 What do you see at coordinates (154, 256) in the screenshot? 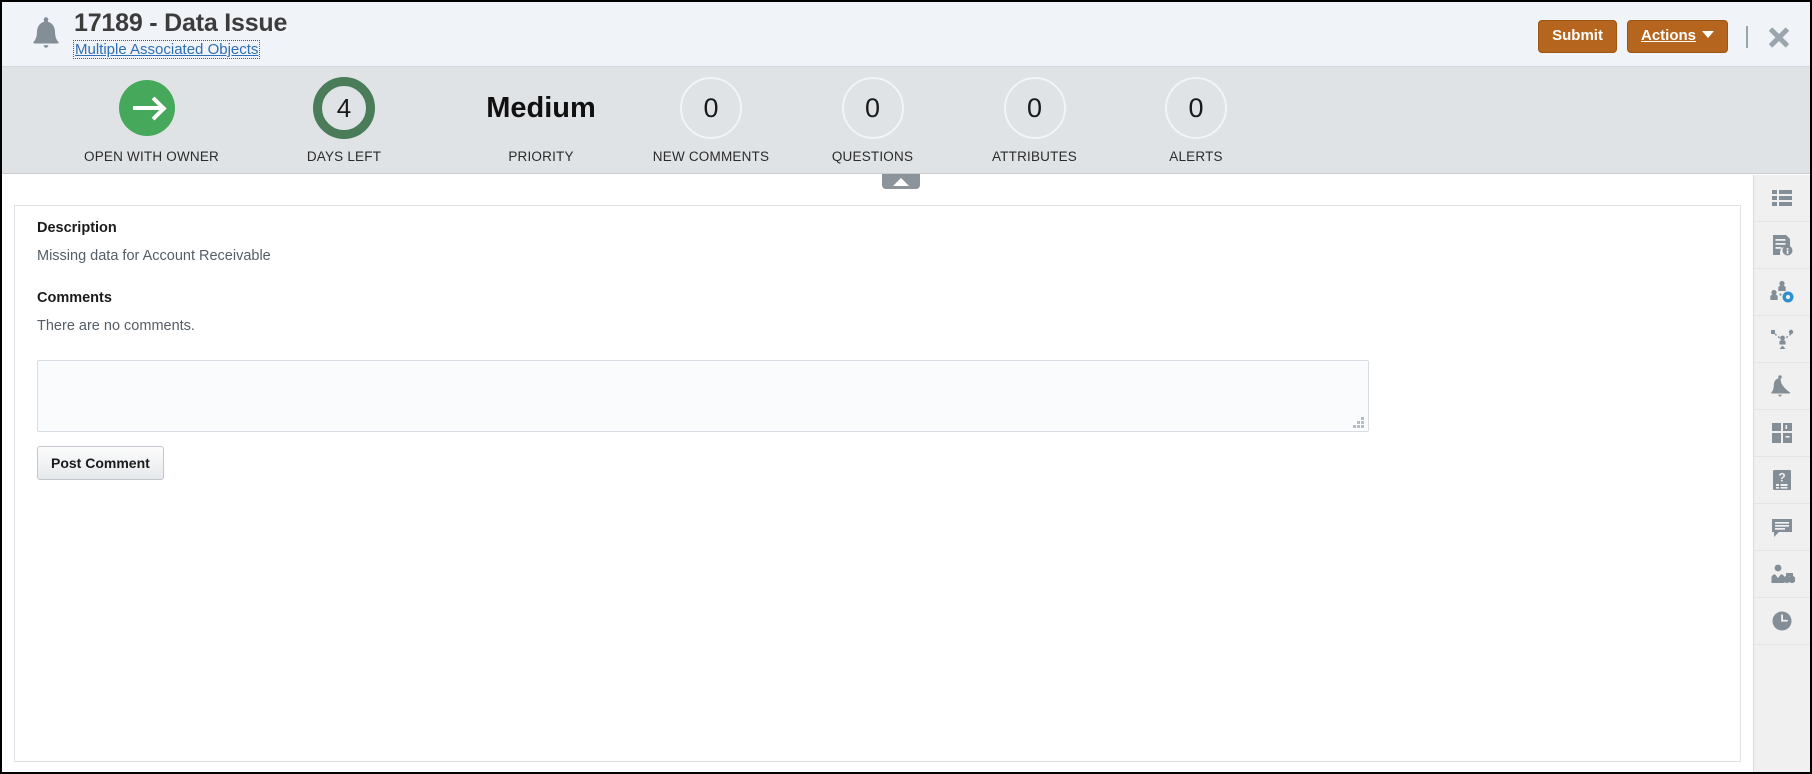
I see `description-text: Missing data for Account Receivable` at bounding box center [154, 256].